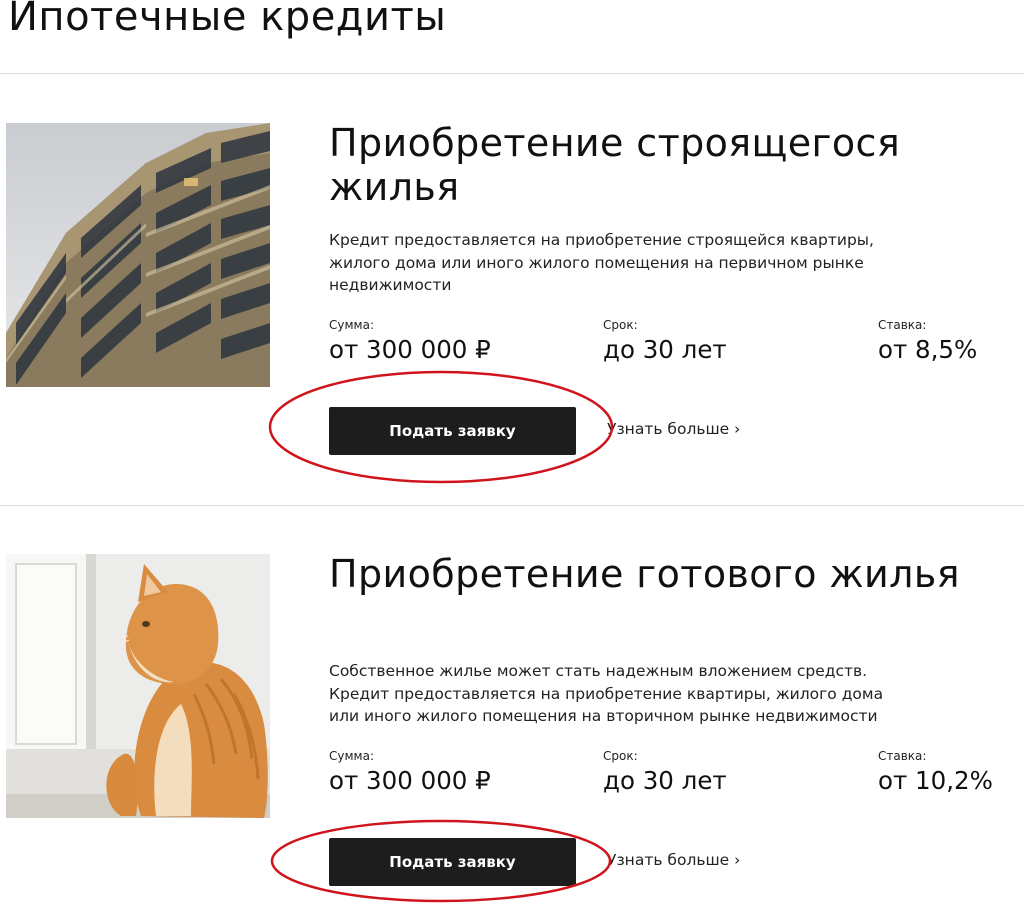 Image resolution: width=1024 pixels, height=908 pixels. I want to click on rate-value: от 8,5%, so click(928, 349).